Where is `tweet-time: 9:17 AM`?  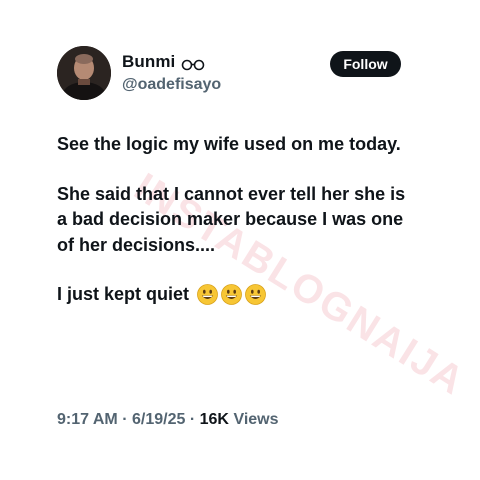 tweet-time: 9:17 AM is located at coordinates (87, 419).